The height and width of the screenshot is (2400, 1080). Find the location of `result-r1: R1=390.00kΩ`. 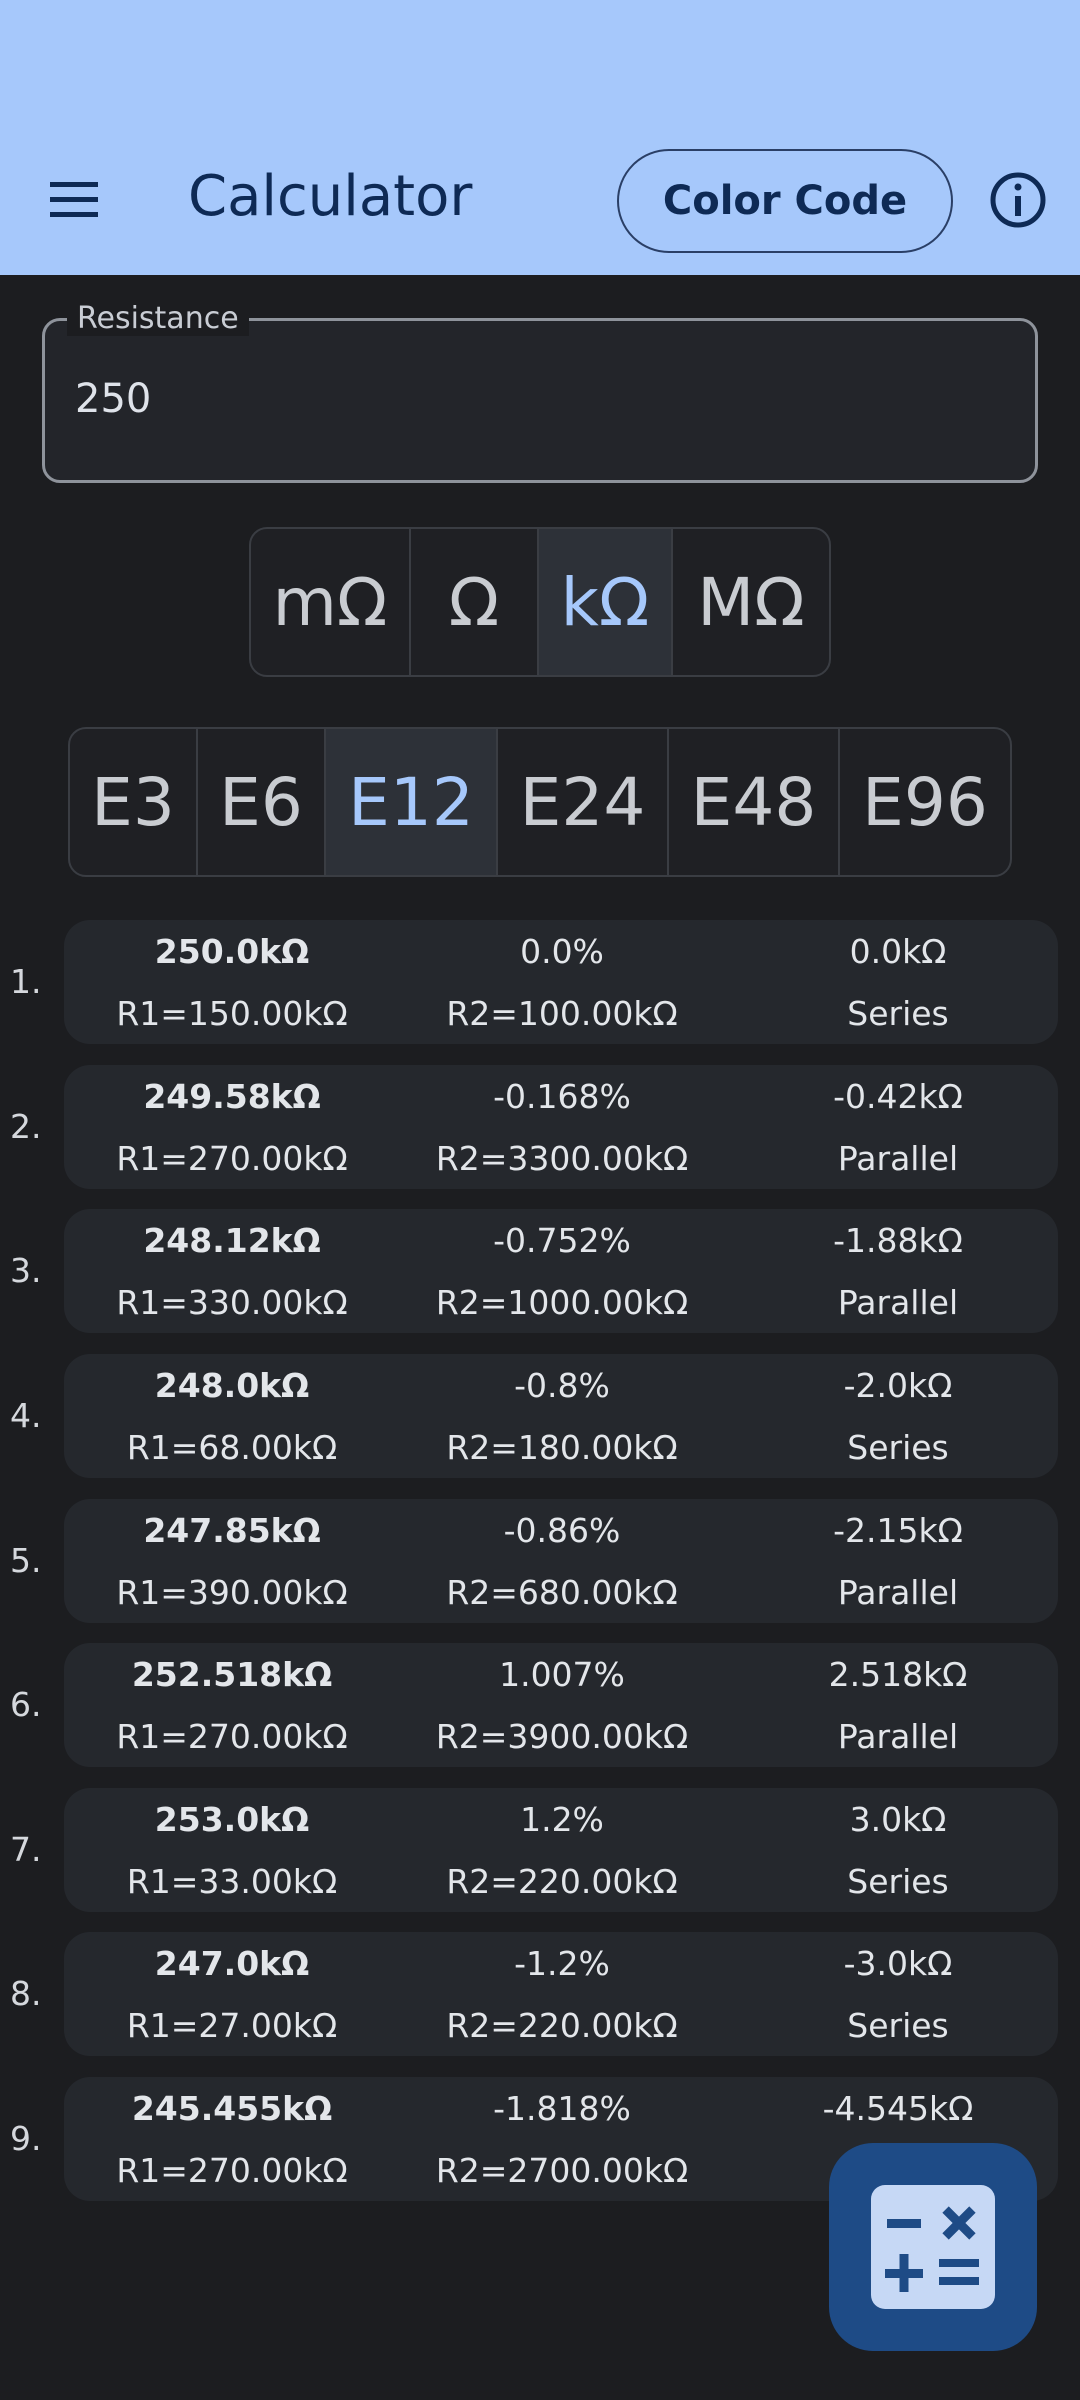

result-r1: R1=390.00kΩ is located at coordinates (232, 1592).